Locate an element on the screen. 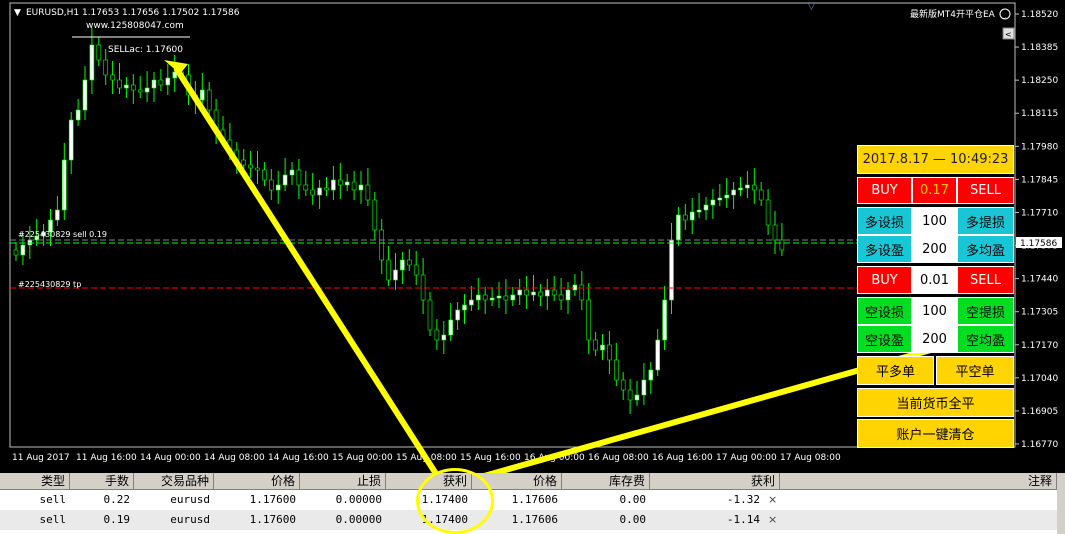  long-avg-button: 多均盈 is located at coordinates (985, 249).